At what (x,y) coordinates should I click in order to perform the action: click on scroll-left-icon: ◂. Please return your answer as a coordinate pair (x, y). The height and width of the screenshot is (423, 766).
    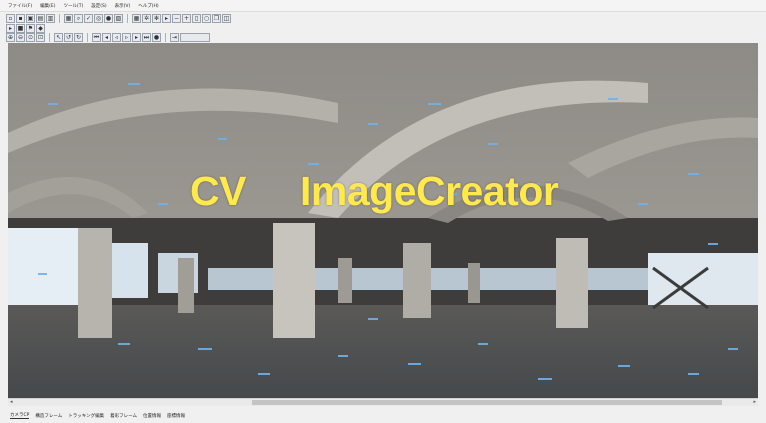
    Looking at the image, I should click on (11, 402).